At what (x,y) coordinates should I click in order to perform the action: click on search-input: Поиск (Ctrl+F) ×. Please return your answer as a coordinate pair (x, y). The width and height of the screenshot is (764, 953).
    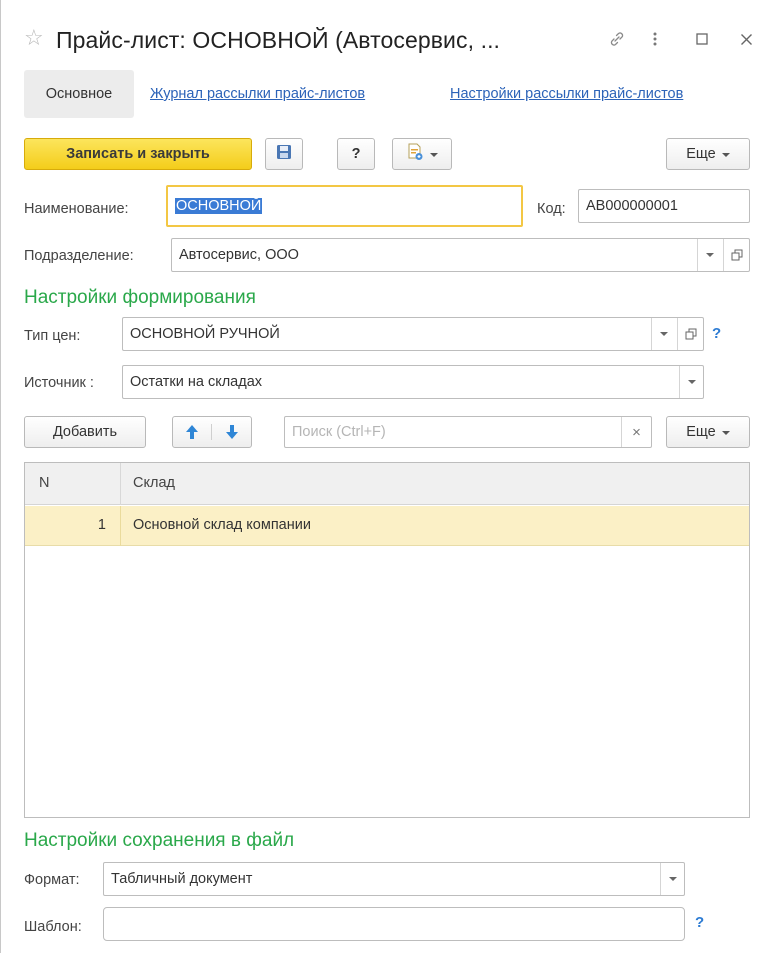
    Looking at the image, I should click on (468, 432).